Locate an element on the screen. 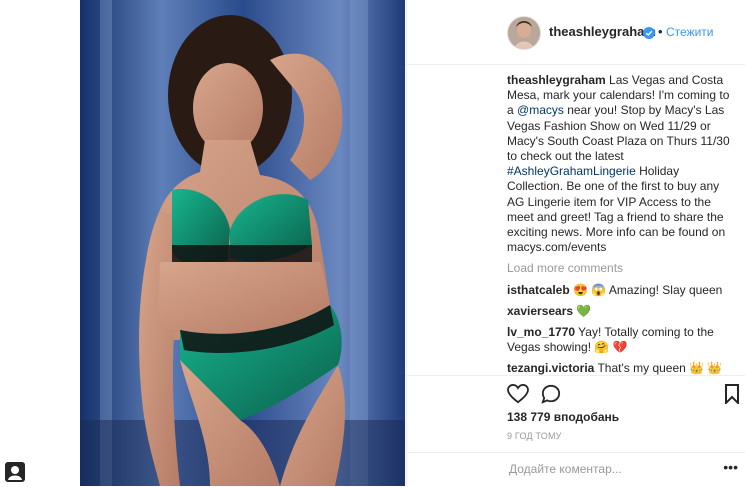  follow-button: Стежити is located at coordinates (690, 32).